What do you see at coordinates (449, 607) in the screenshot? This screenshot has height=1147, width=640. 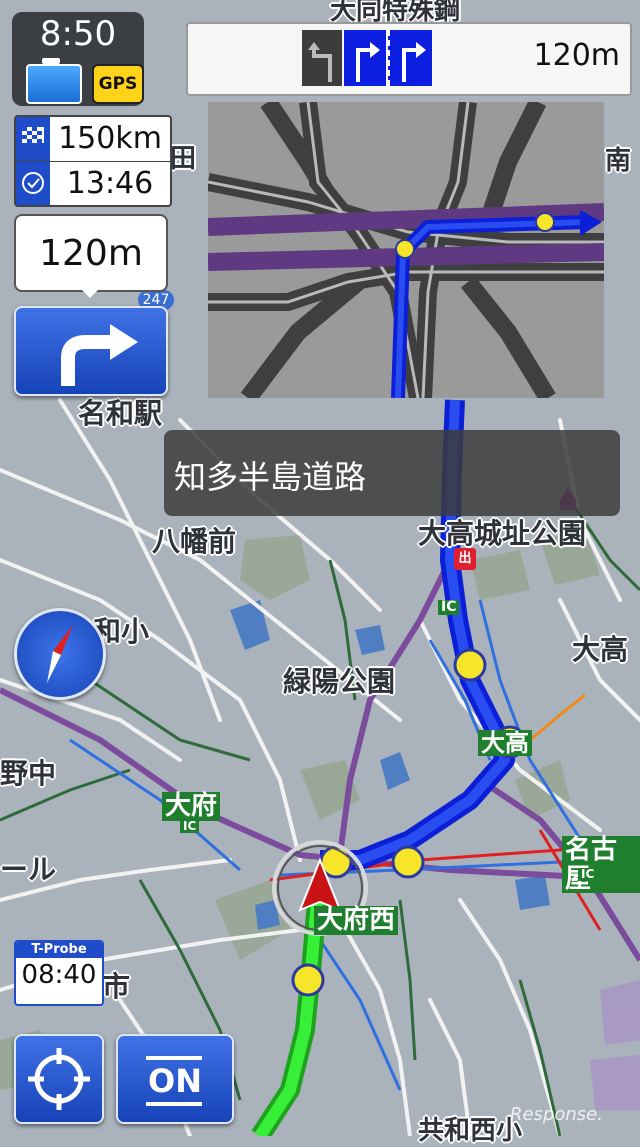 I see `map-sign-ic: IC` at bounding box center [449, 607].